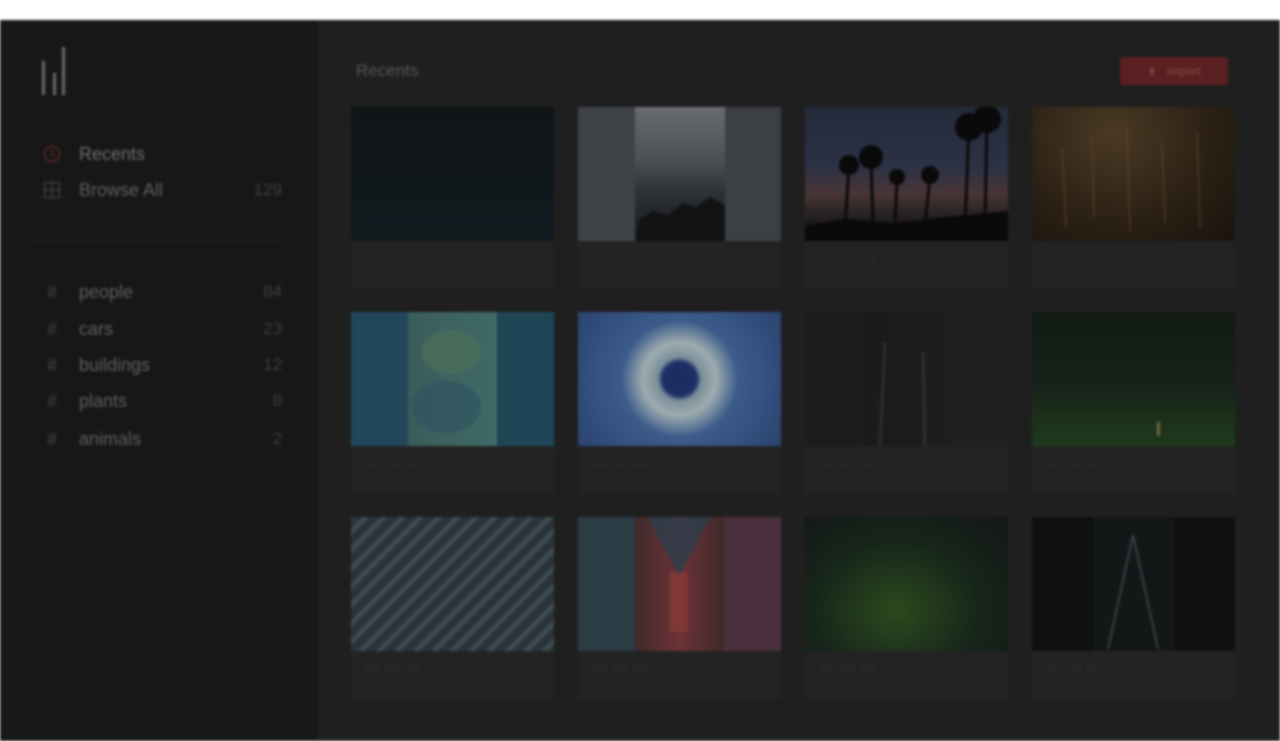  I want to click on grid-icon, so click(52, 190).